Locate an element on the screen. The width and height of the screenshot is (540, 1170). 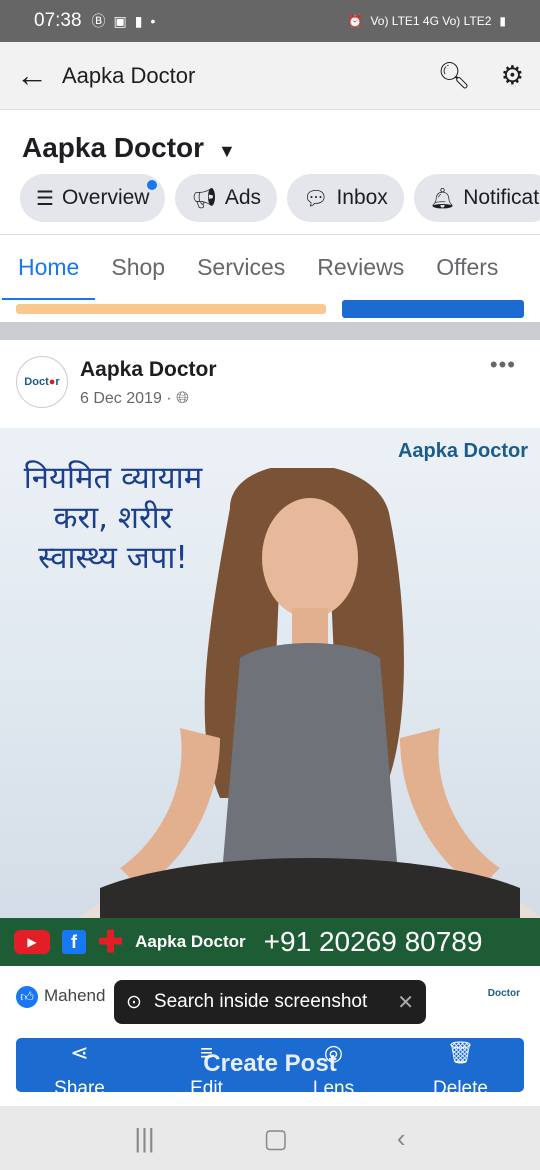
tab-services: Services is located at coordinates (241, 267).